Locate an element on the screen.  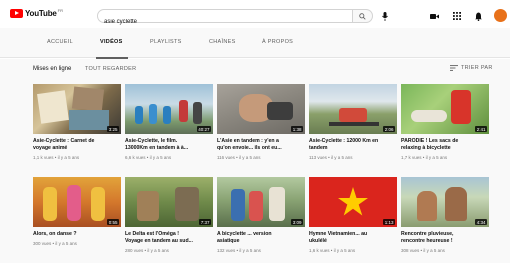
sort-button: TRIER PAR is located at coordinates (471, 68).